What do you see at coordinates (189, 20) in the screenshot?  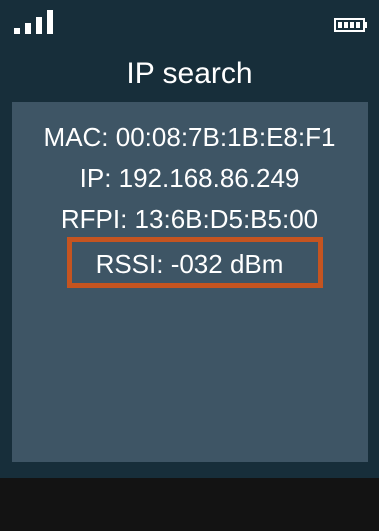 I see `status-bar` at bounding box center [189, 20].